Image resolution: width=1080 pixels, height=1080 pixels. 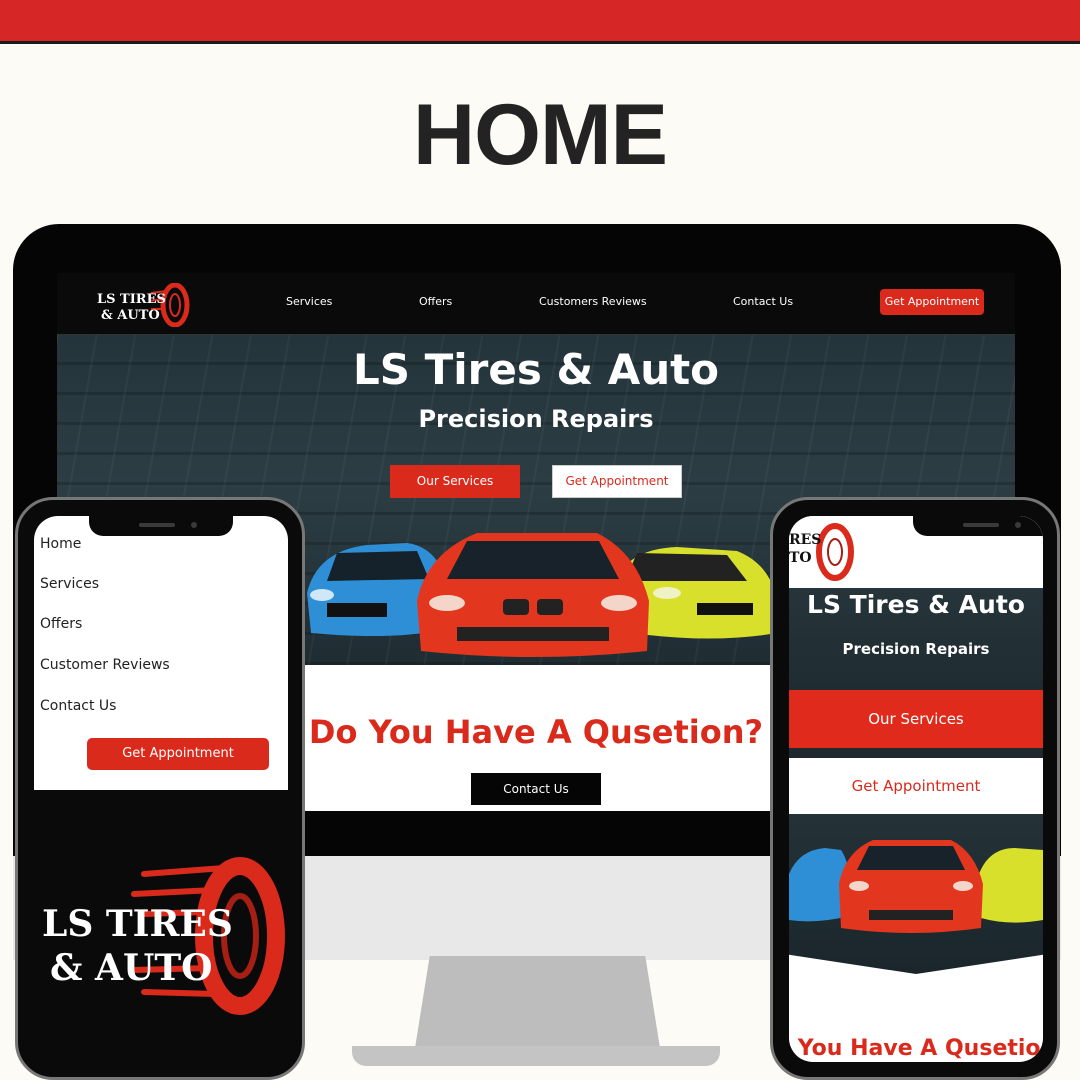 I want to click on question-heading: Do You Have A Qusetion?, so click(x=536, y=732).